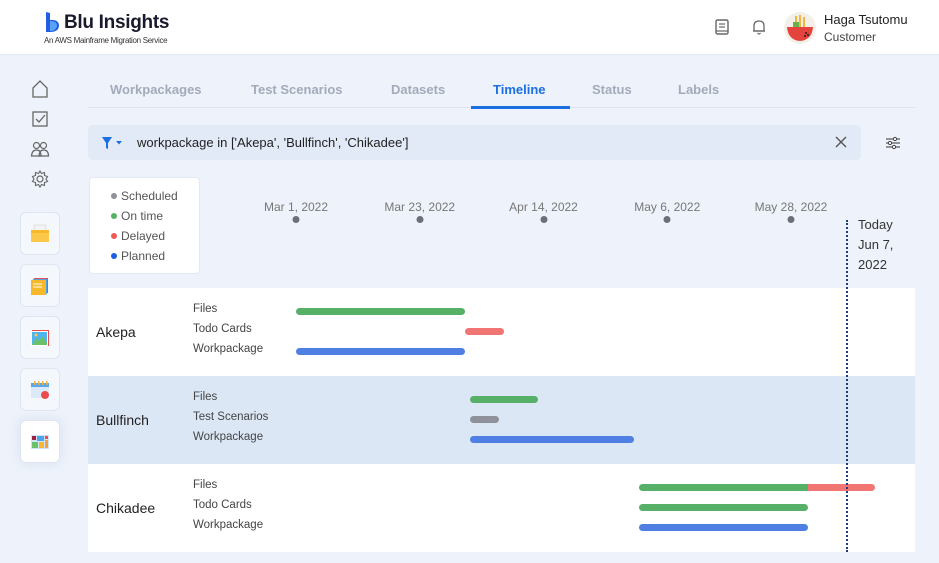 This screenshot has height=563, width=939. I want to click on tab-labels: Labels, so click(698, 89).